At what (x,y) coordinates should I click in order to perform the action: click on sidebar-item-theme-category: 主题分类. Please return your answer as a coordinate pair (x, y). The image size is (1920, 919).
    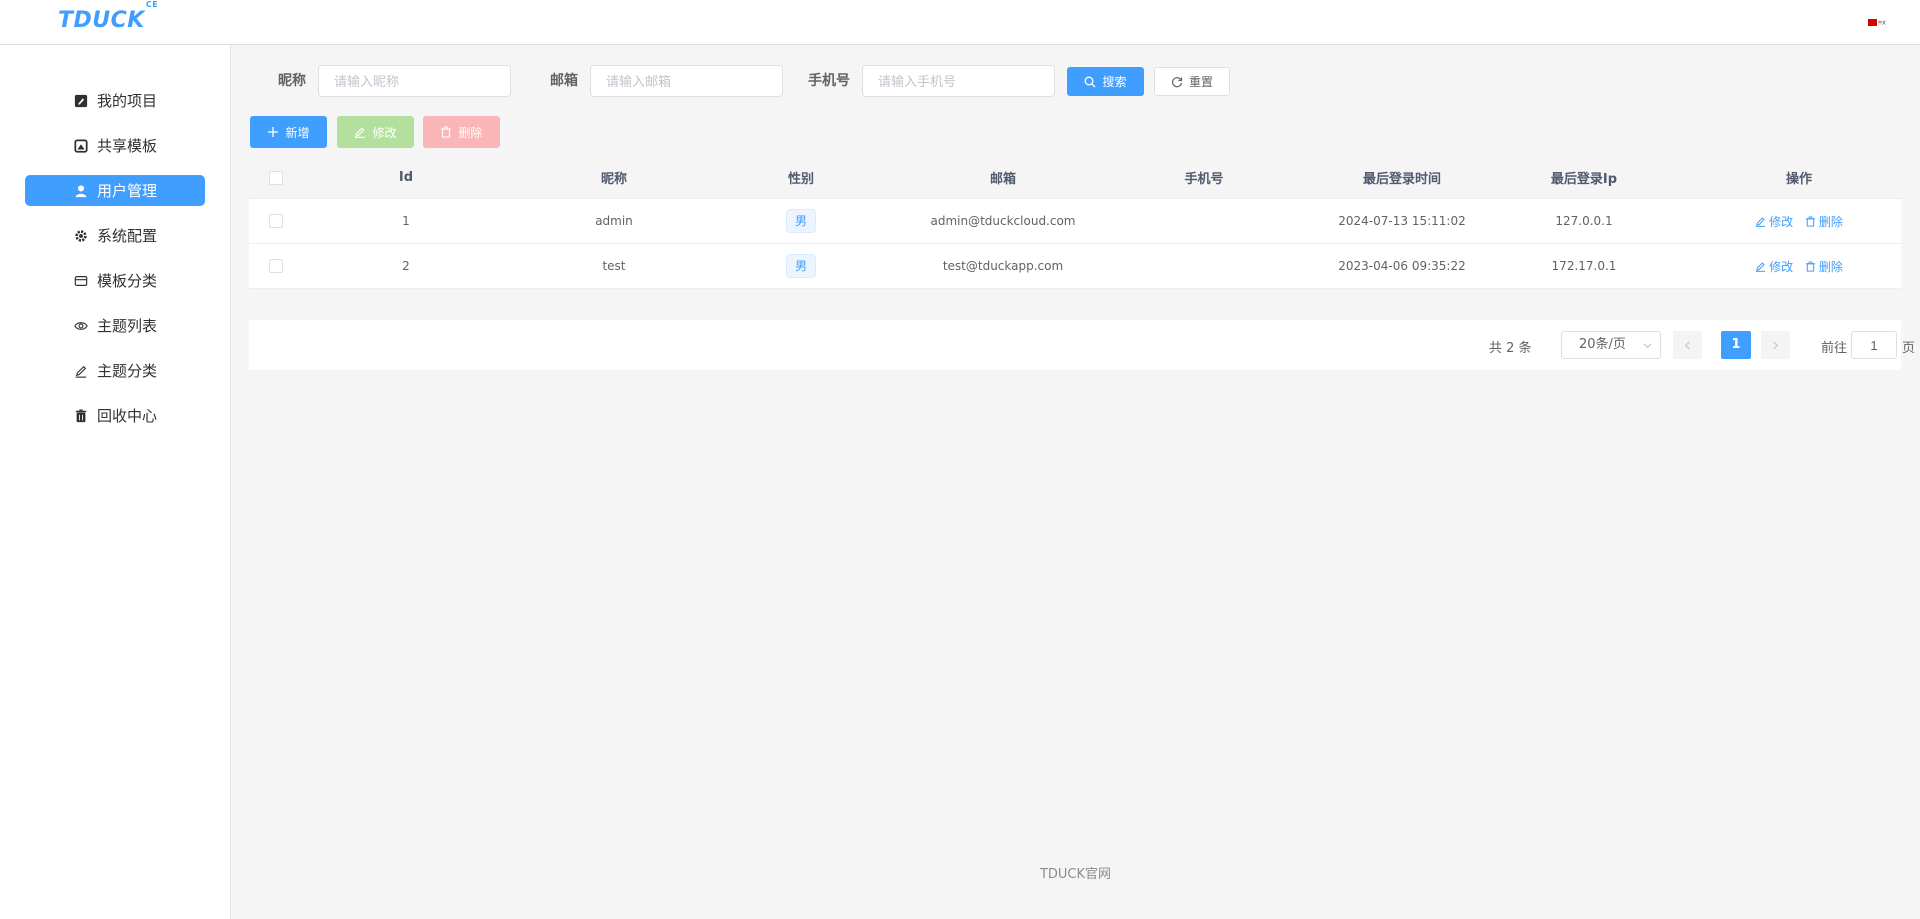
    Looking at the image, I should click on (115, 370).